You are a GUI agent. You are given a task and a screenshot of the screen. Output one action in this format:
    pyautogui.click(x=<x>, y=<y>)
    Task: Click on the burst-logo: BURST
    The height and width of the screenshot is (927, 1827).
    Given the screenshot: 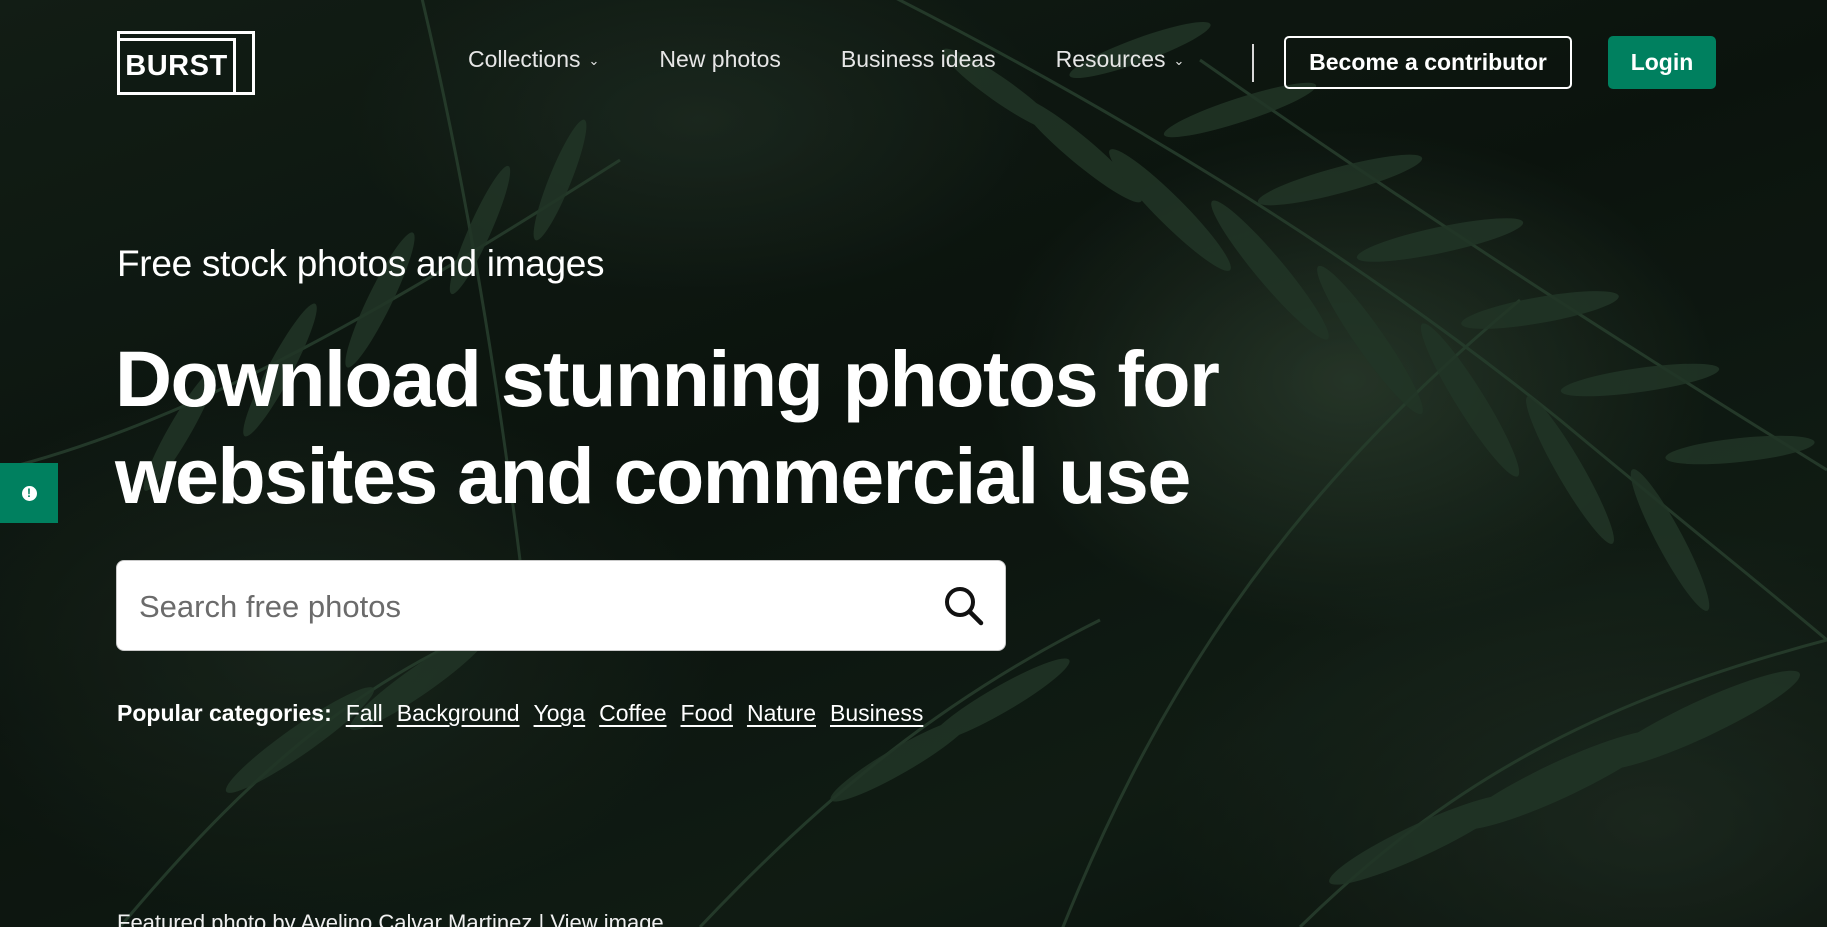 What is the action you would take?
    pyautogui.click(x=187, y=63)
    